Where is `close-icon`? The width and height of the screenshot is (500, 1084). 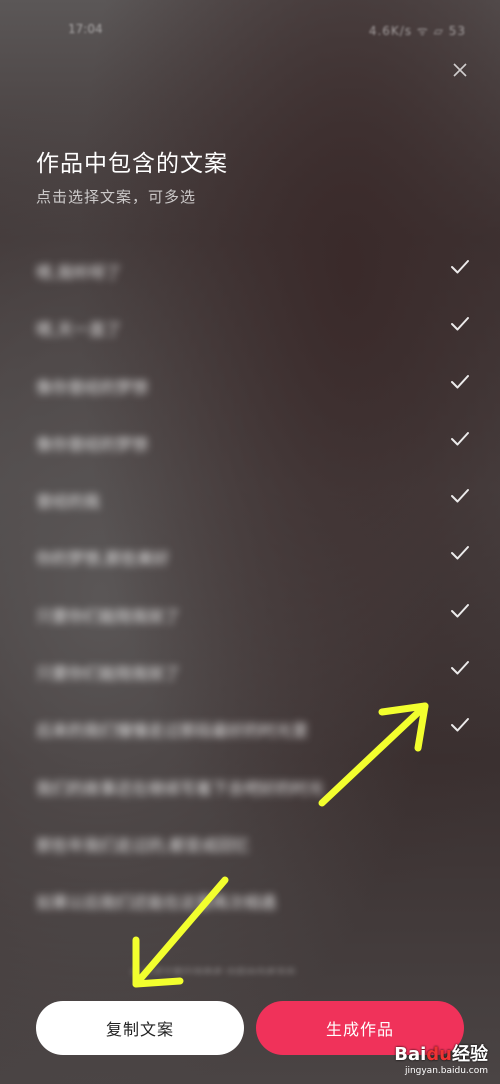
close-icon is located at coordinates (460, 70).